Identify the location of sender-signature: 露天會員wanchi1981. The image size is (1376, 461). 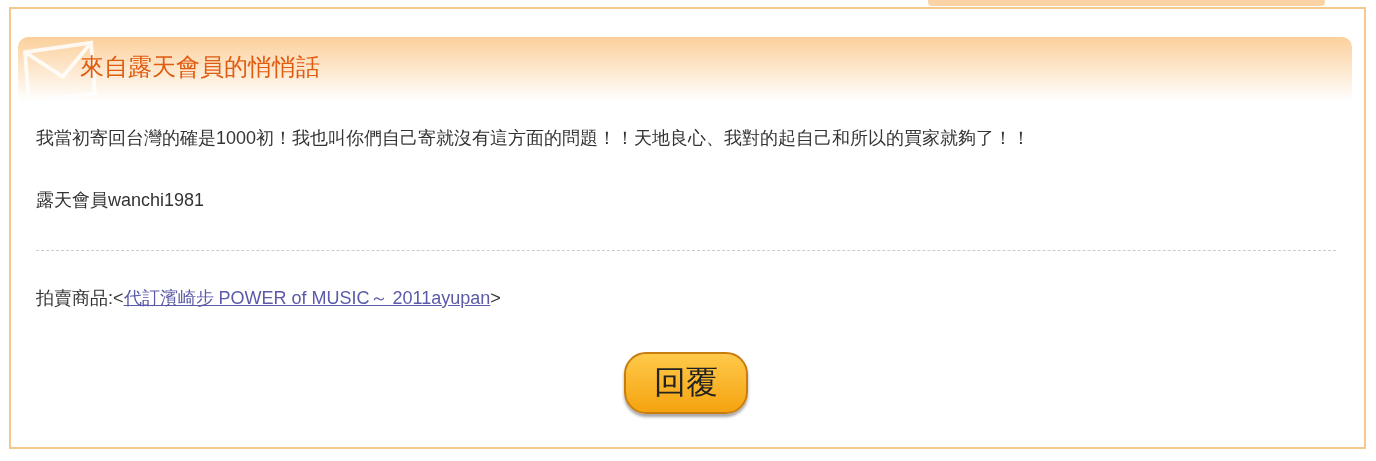
(121, 200).